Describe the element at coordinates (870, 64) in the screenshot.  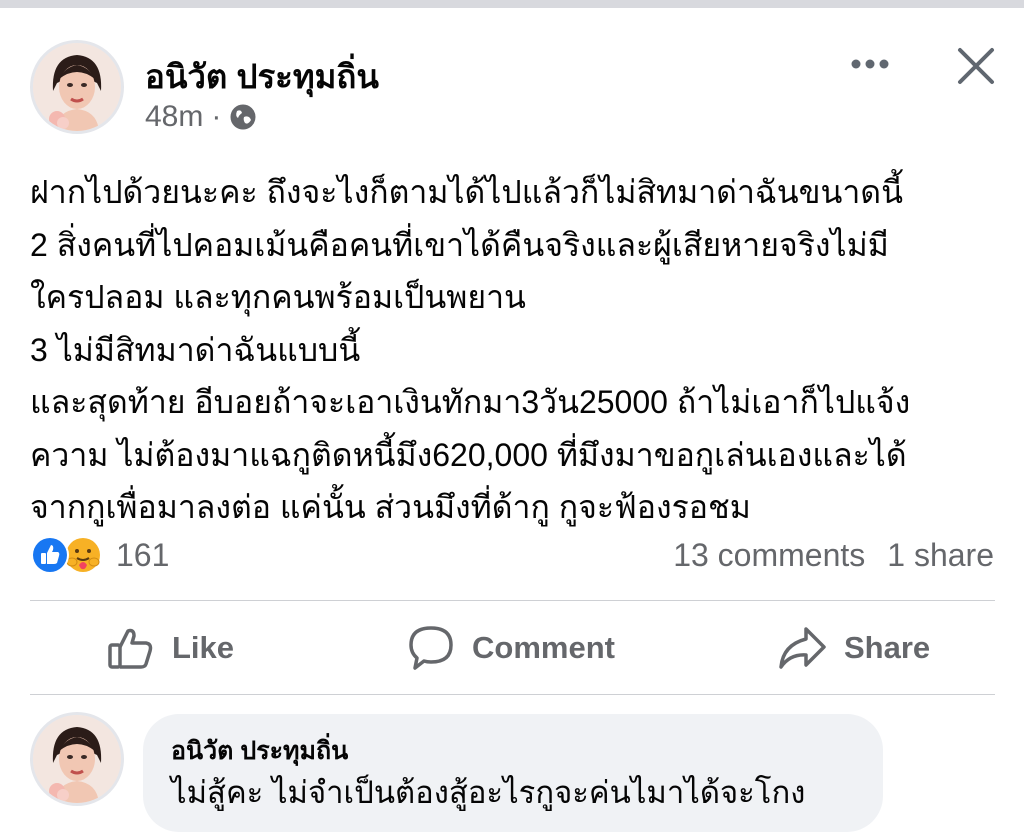
I see `more-options-icon` at that location.